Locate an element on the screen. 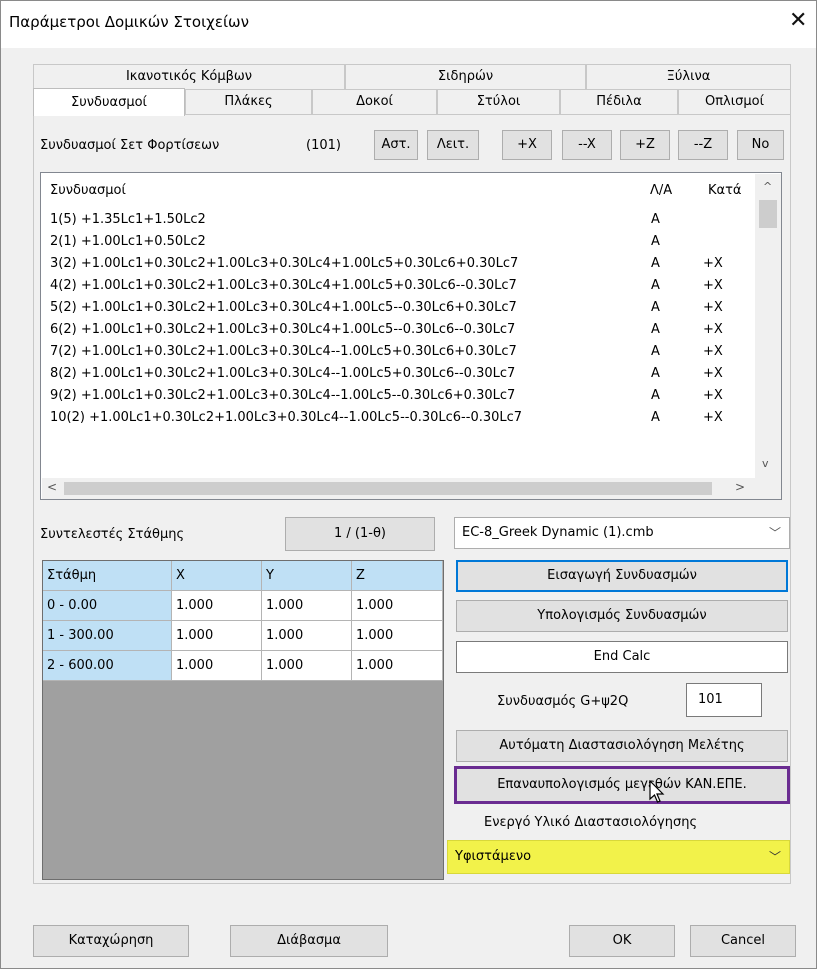 Image resolution: width=817 pixels, height=969 pixels. tab-footings: Πέδιλα is located at coordinates (619, 101).